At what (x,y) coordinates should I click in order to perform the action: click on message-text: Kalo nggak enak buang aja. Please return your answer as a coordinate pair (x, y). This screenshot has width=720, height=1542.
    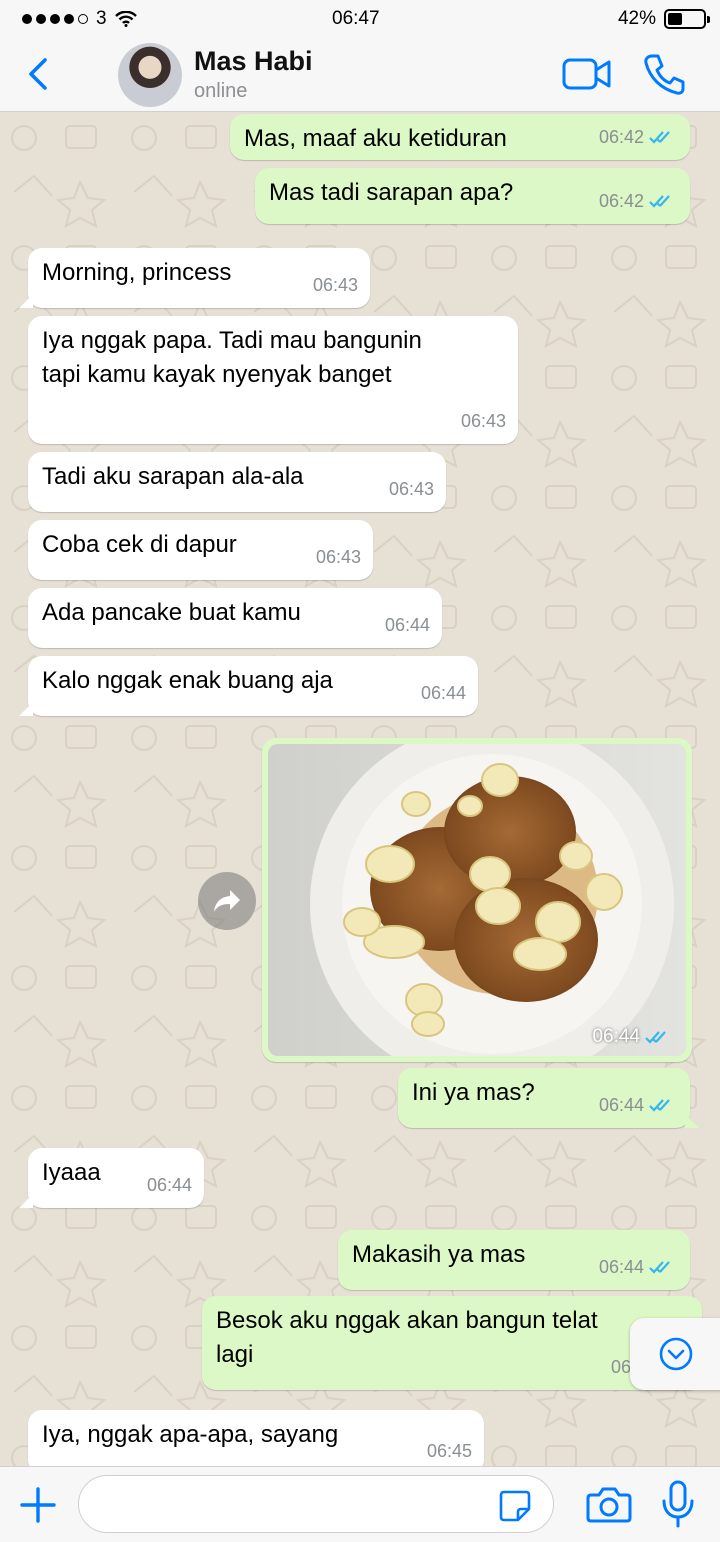
    Looking at the image, I should click on (187, 680).